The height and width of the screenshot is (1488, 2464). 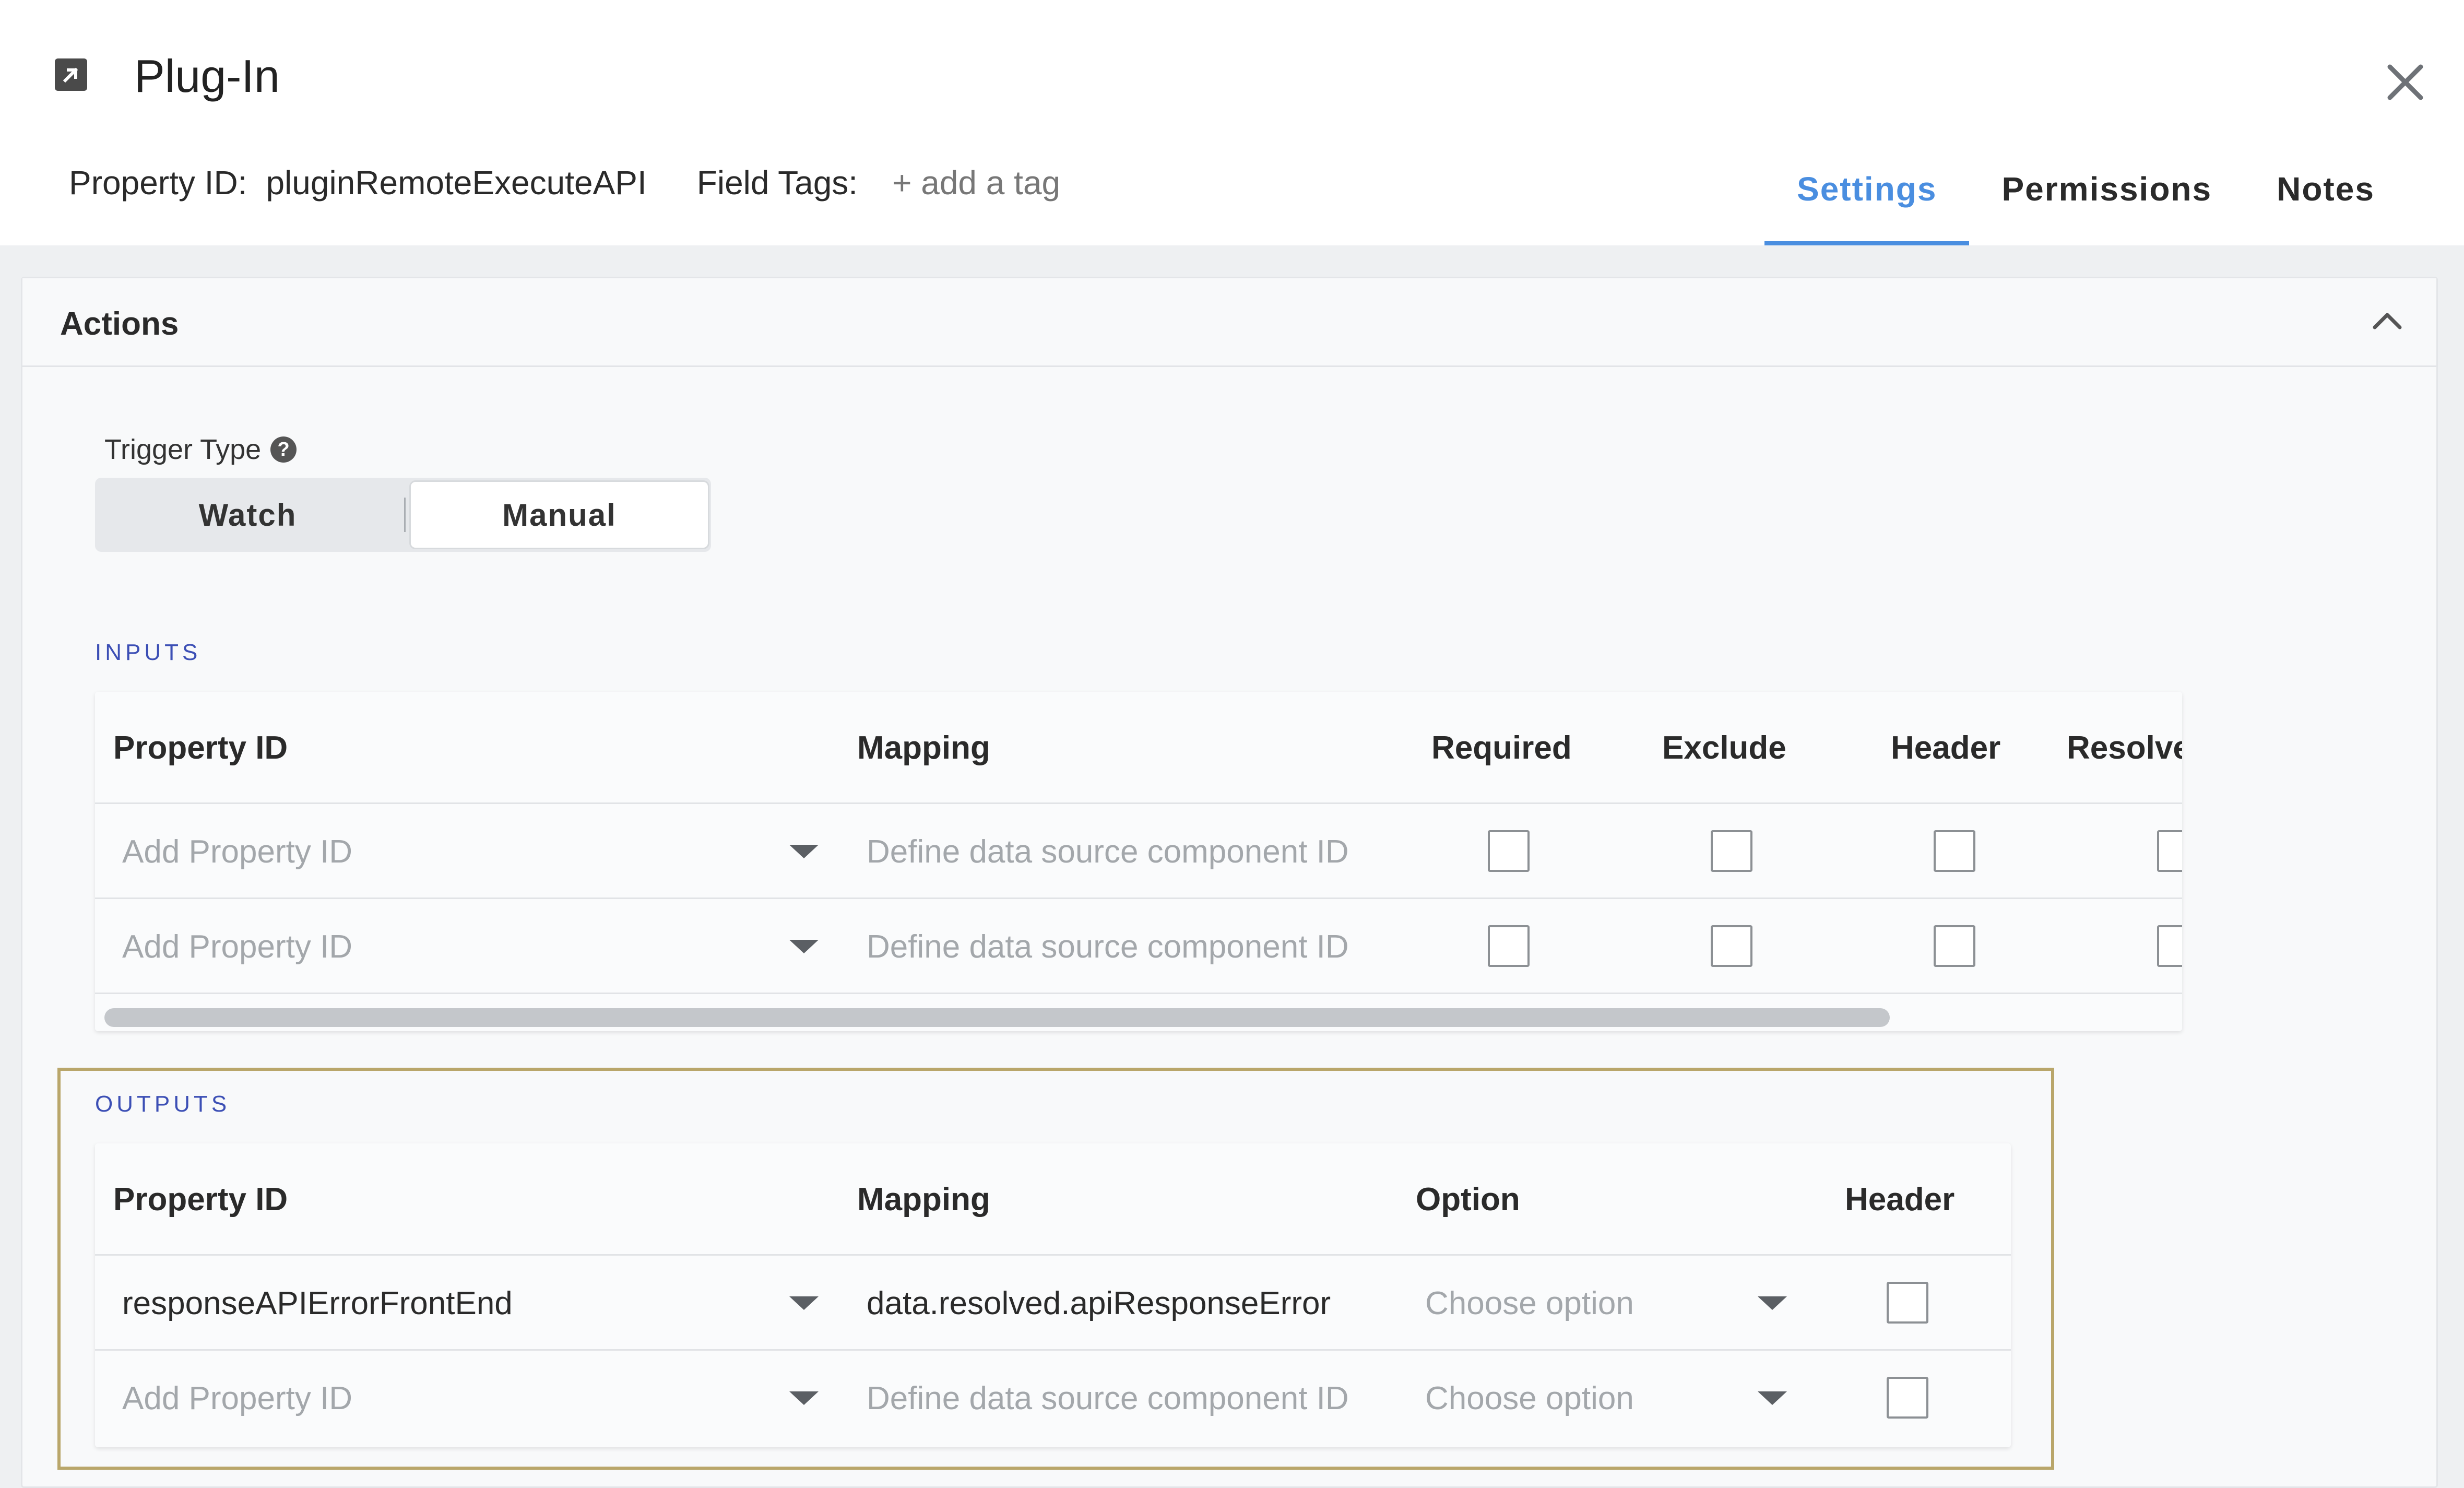 What do you see at coordinates (1946, 748) in the screenshot?
I see `inputs-col-header: Header` at bounding box center [1946, 748].